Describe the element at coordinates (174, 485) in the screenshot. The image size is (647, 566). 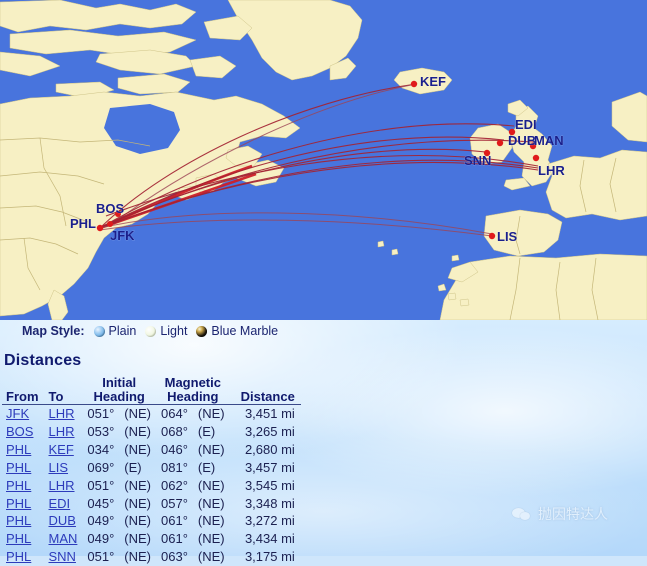
I see `cell-magnetic-deg: 062°` at that location.